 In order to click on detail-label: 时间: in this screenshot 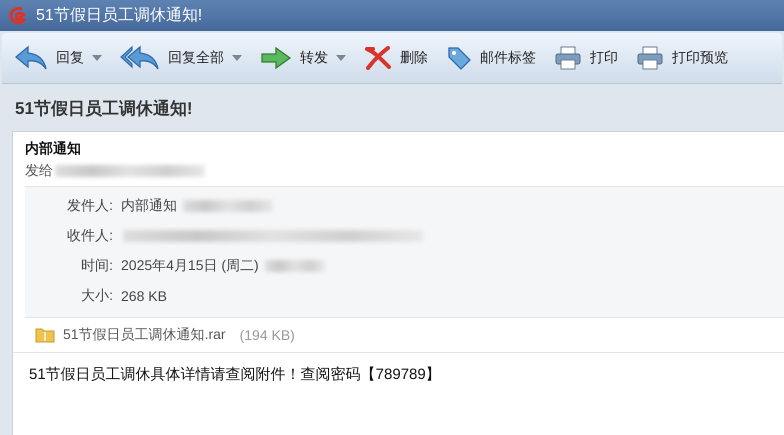, I will do `click(97, 266)`.